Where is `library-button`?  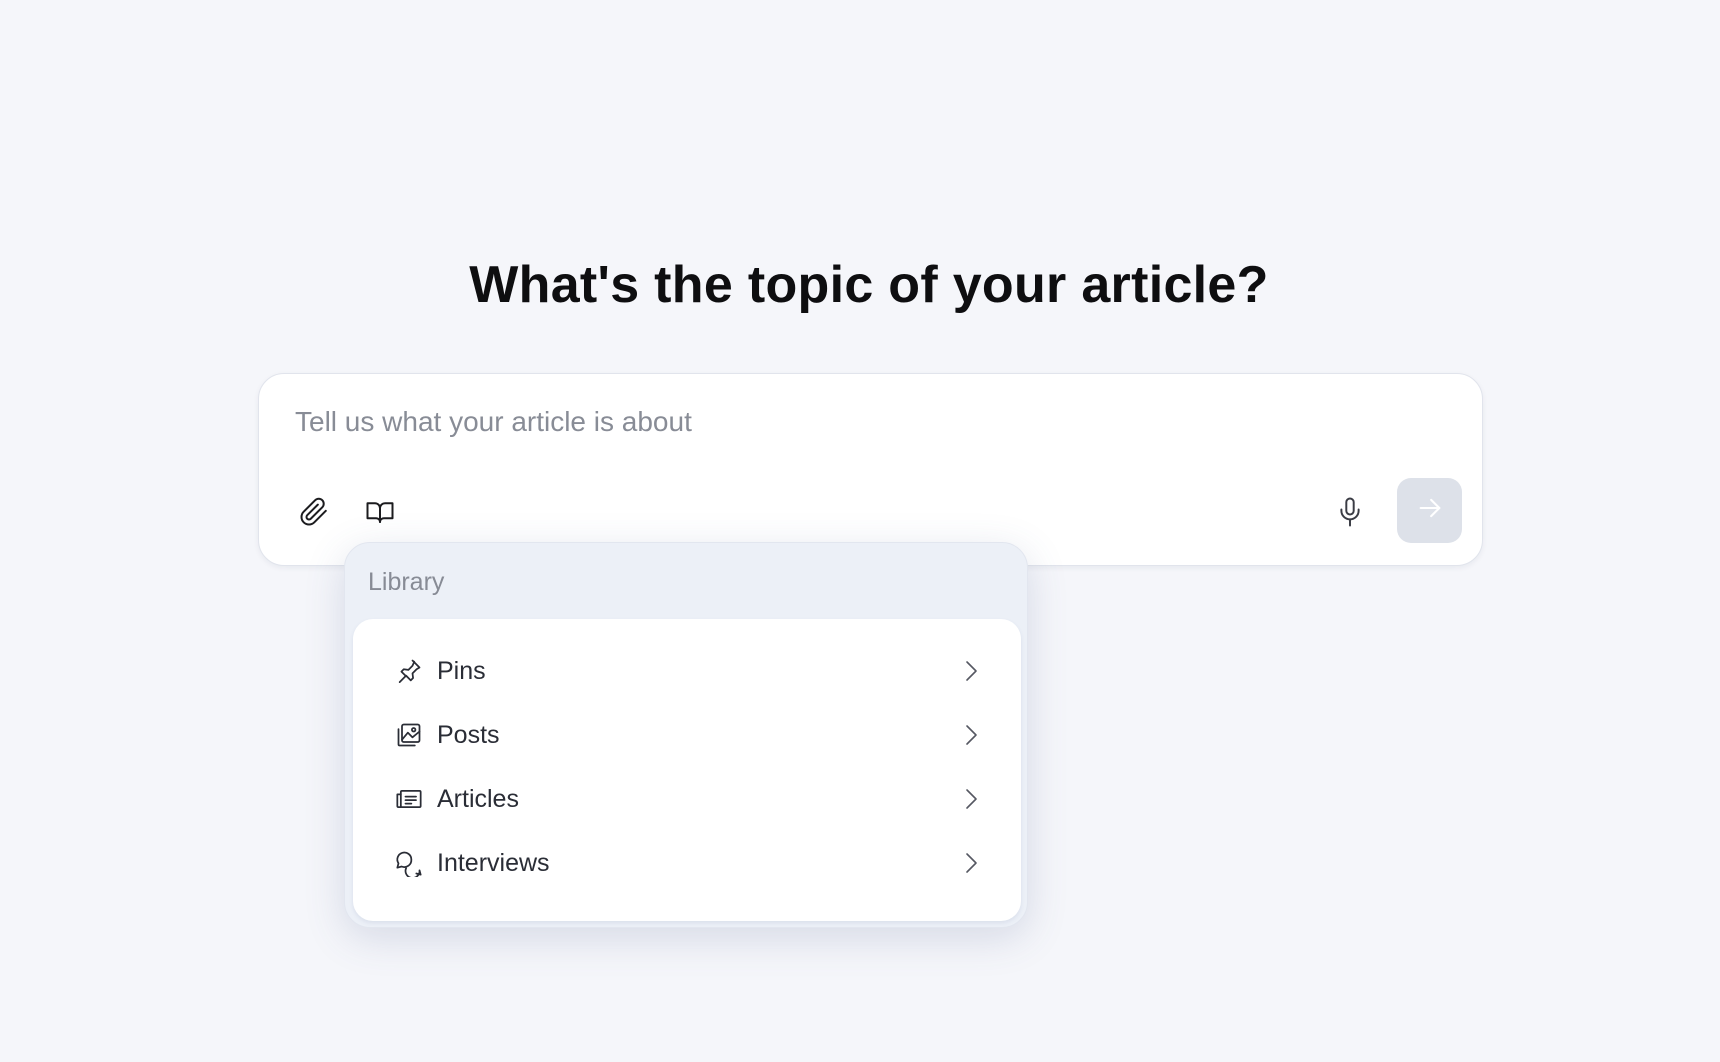
library-button is located at coordinates (380, 512).